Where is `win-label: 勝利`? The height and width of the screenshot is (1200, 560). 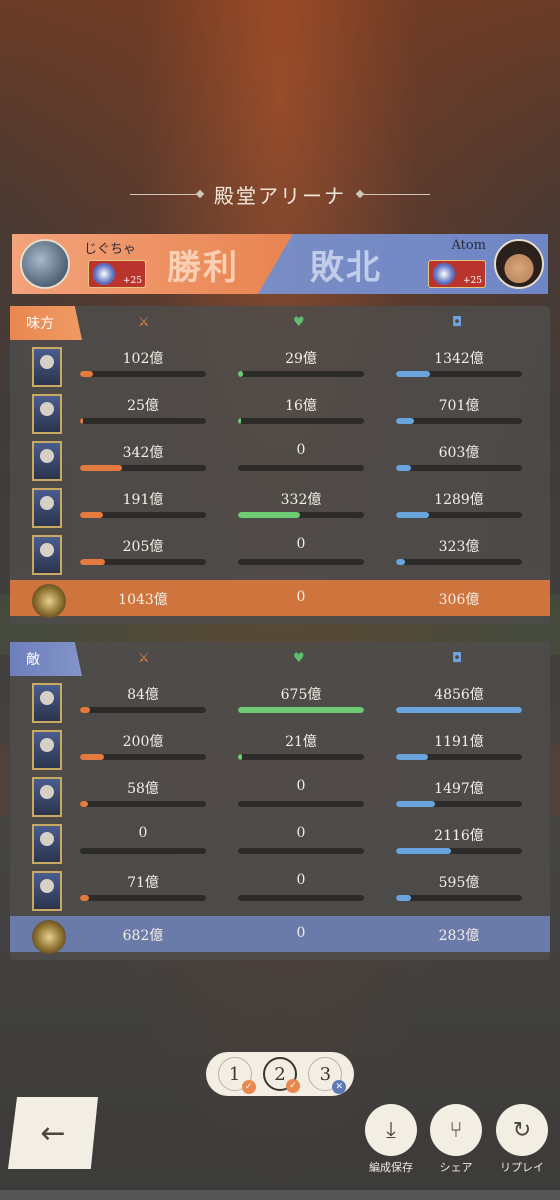
win-label: 勝利 is located at coordinates (203, 268).